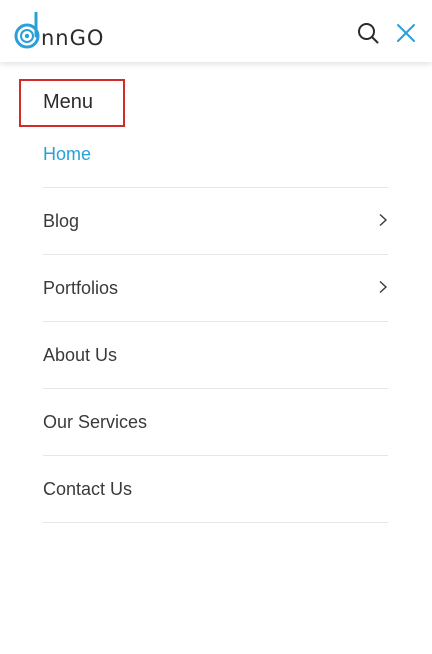  Describe the element at coordinates (95, 422) in the screenshot. I see `nav-item-label: Our Services` at that location.